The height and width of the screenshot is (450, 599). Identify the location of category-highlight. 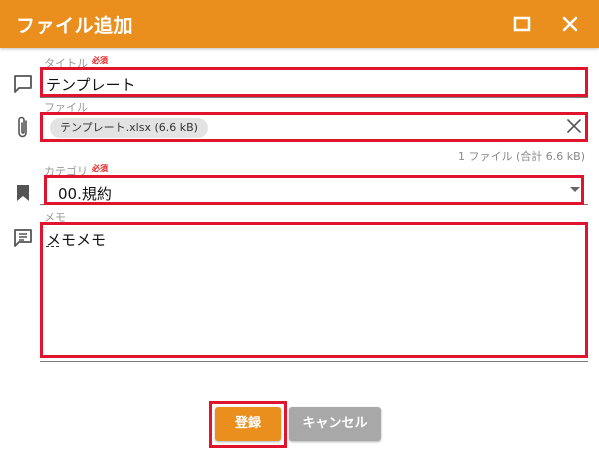
(314, 190).